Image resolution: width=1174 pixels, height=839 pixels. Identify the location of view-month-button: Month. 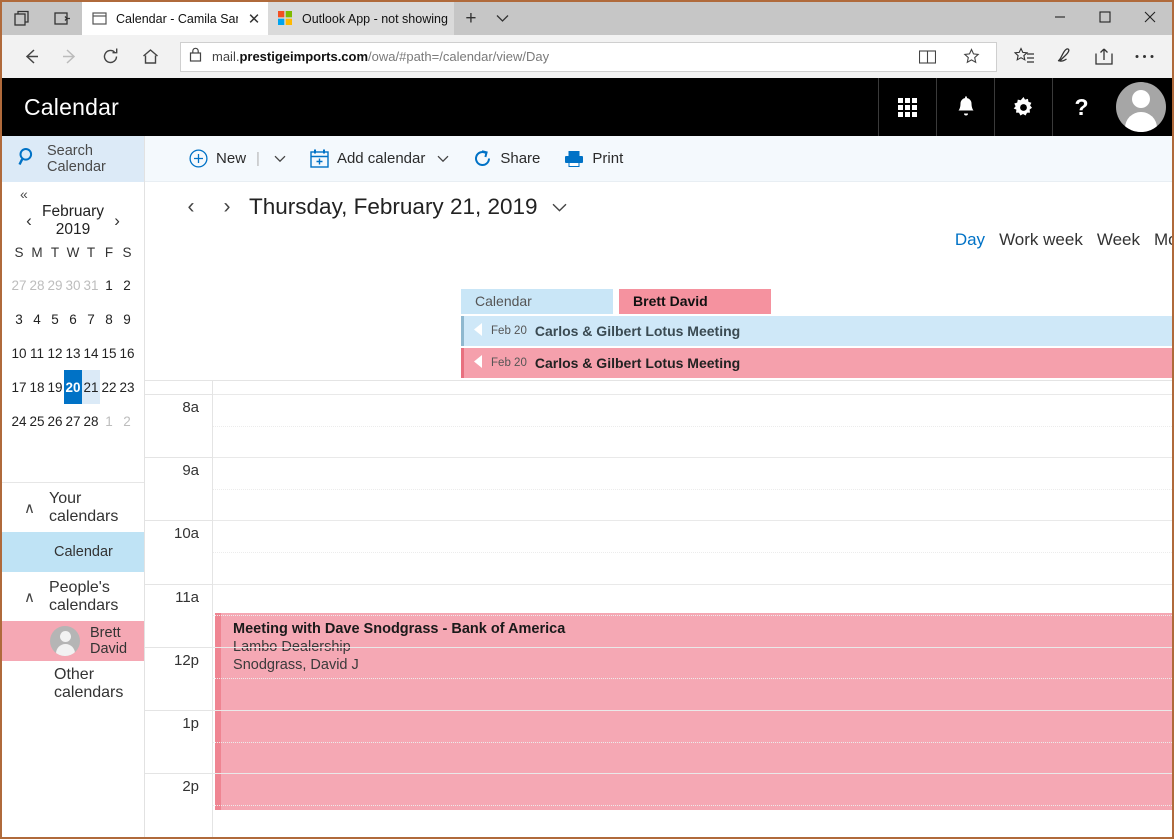
(1163, 240).